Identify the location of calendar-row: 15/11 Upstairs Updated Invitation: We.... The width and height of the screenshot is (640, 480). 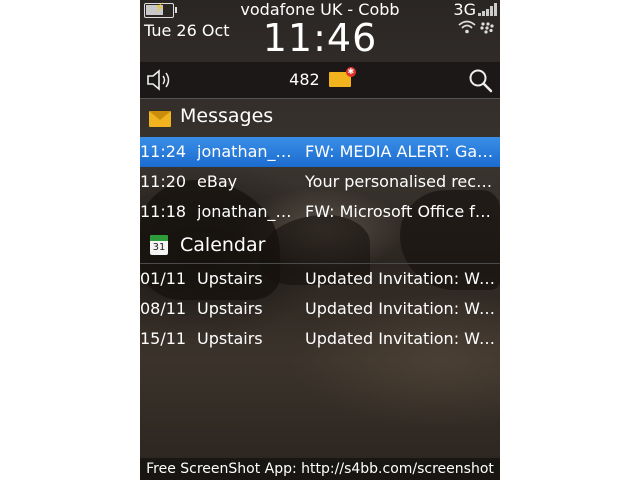
(320, 339).